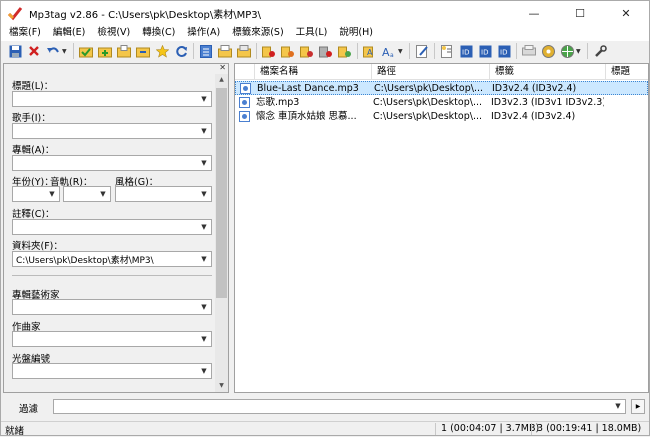 The width and height of the screenshot is (650, 437). What do you see at coordinates (162, 51) in the screenshot?
I see `favorite-star-icon` at bounding box center [162, 51].